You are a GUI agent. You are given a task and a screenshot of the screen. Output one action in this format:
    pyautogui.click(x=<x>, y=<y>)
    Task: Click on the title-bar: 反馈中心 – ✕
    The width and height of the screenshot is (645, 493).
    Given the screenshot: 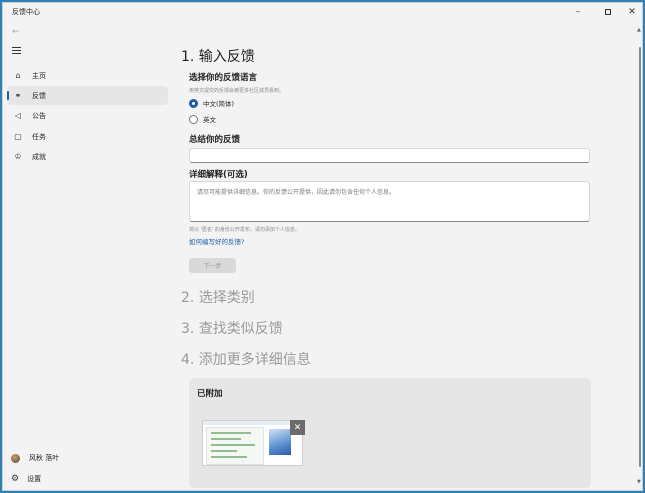 What is the action you would take?
    pyautogui.click(x=322, y=12)
    